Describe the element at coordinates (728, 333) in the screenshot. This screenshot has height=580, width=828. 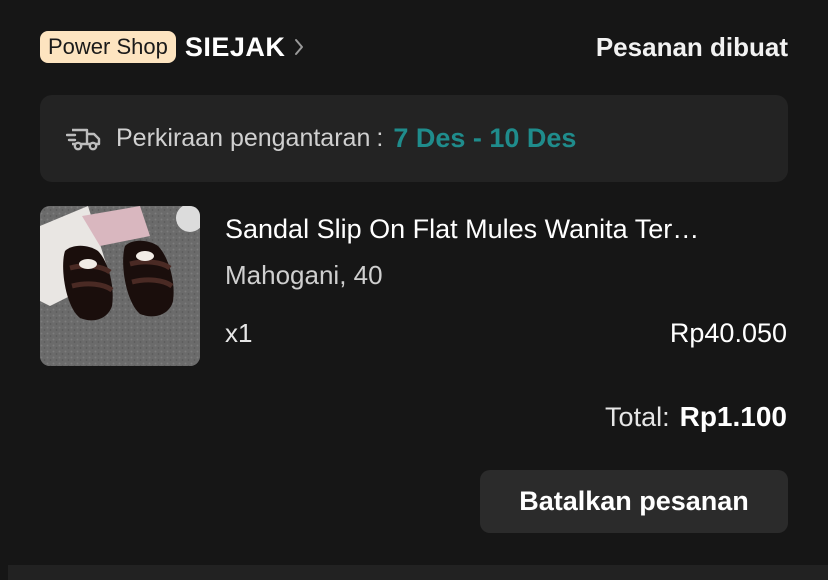
I see `product-price: Rp40.050` at that location.